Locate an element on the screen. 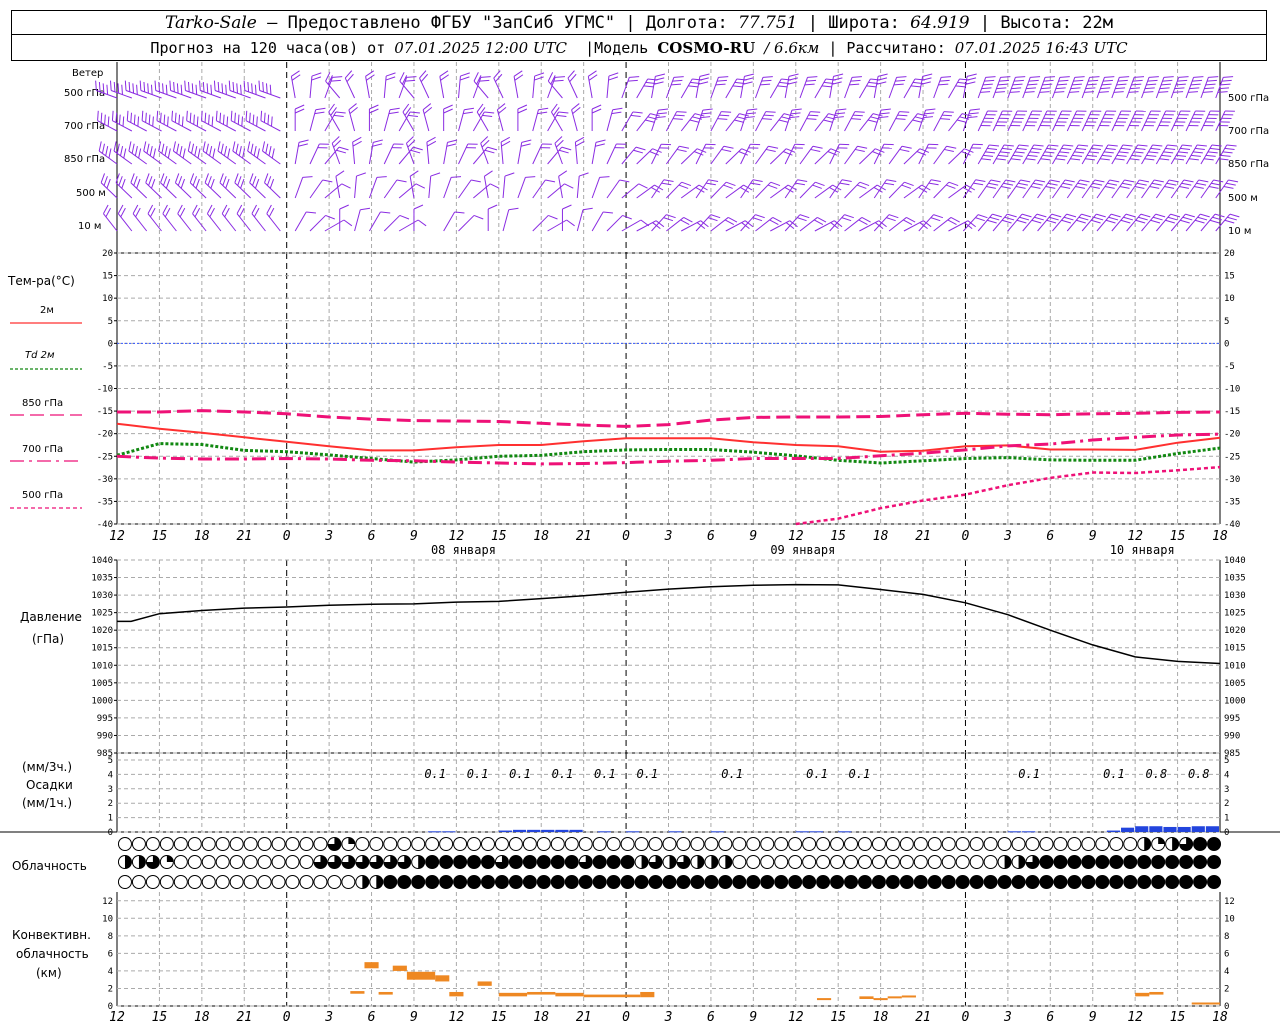 This screenshot has width=1280, height=1024. temp-ytick-label-left: -35 is located at coordinates (105, 502).